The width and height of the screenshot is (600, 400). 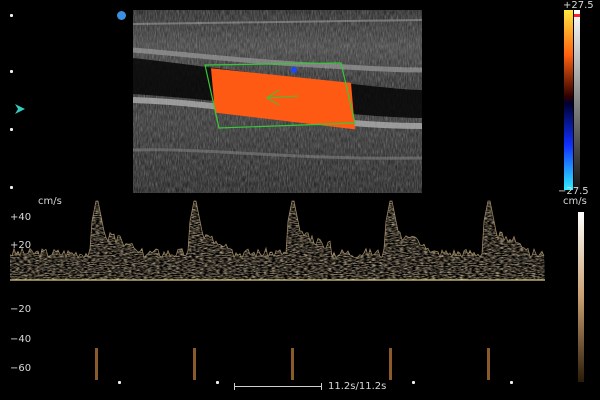 I want to click on focus-arrow-icon, so click(x=20, y=109).